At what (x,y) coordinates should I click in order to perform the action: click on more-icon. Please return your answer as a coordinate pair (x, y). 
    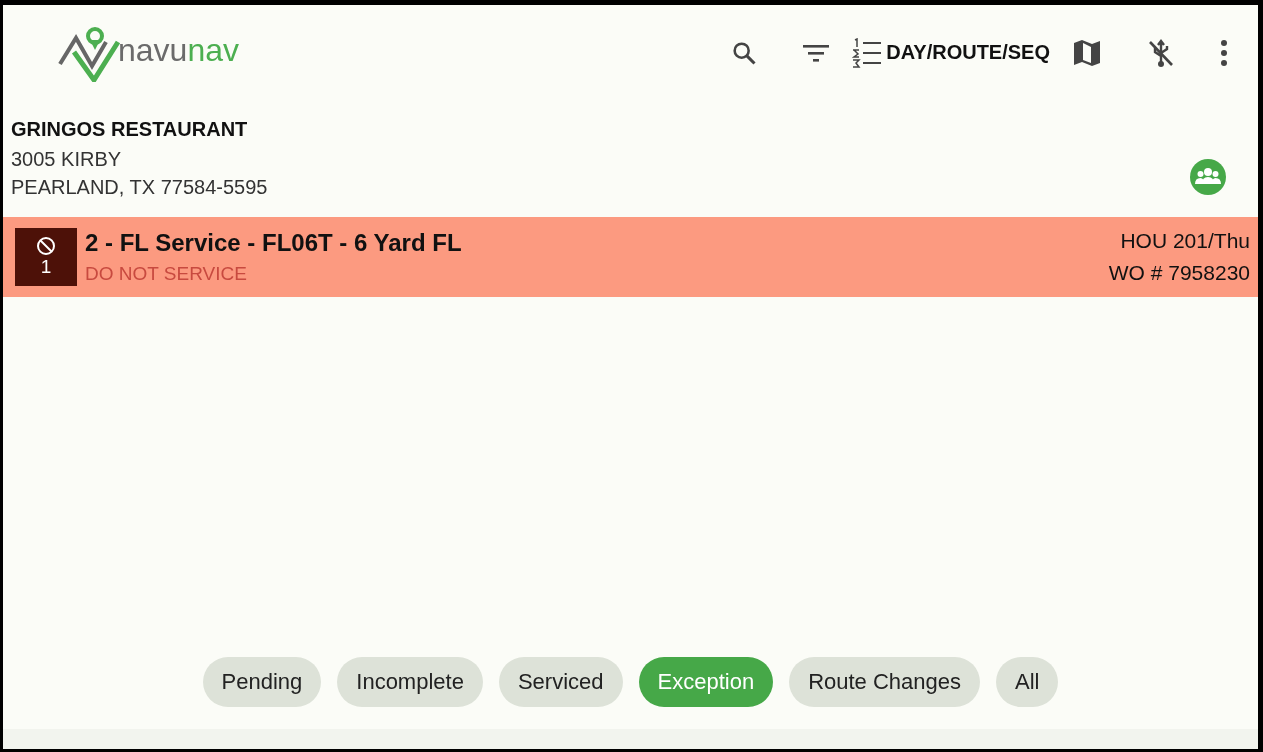
    Looking at the image, I should click on (1224, 52).